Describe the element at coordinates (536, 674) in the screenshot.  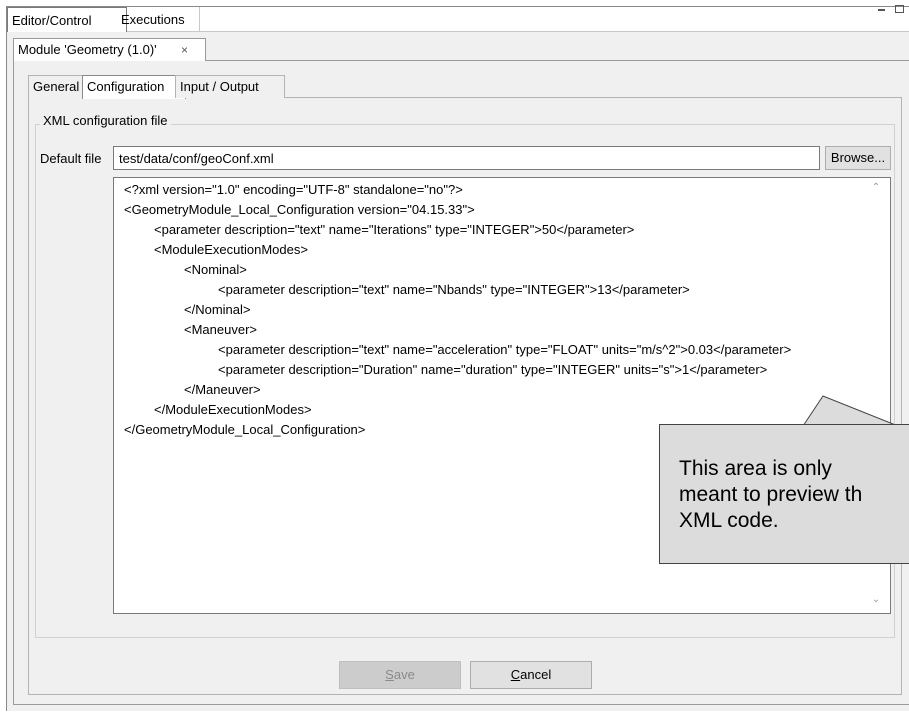
I see `cancel-label: ancel` at that location.